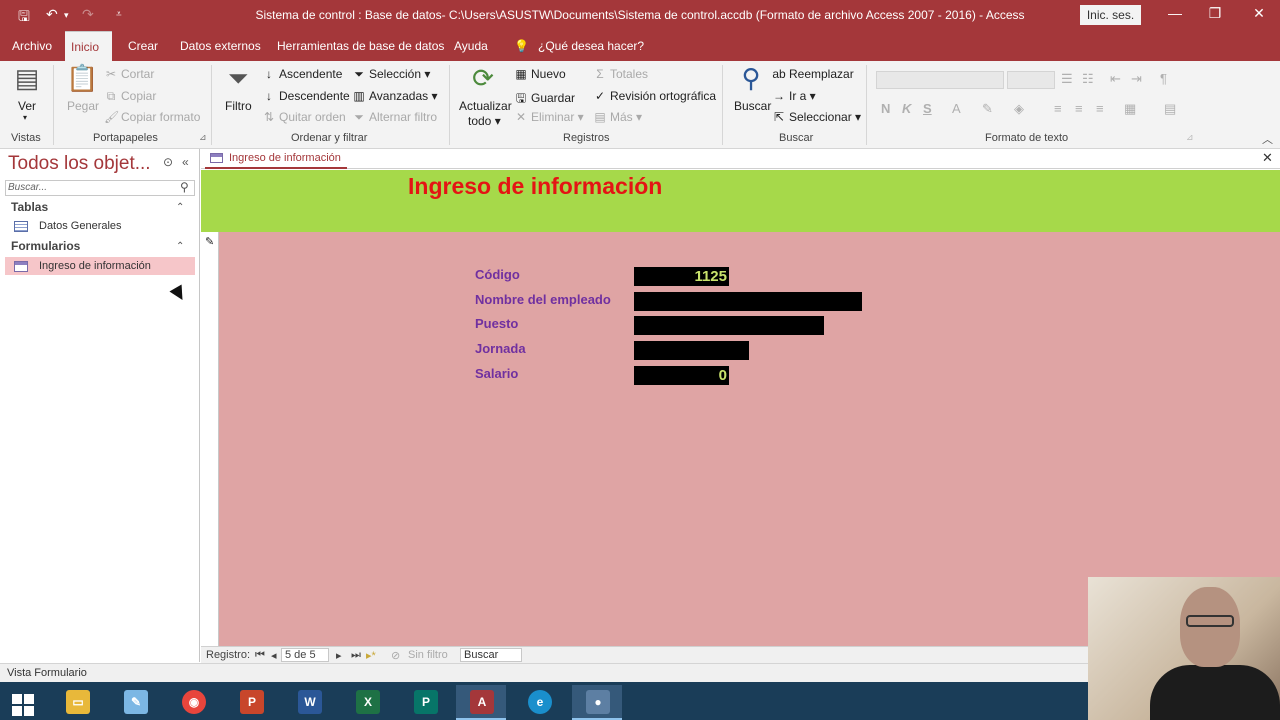 Image resolution: width=1280 pixels, height=720 pixels. Describe the element at coordinates (220, 46) in the screenshot. I see `tab-datos-externos: Datos externos` at that location.